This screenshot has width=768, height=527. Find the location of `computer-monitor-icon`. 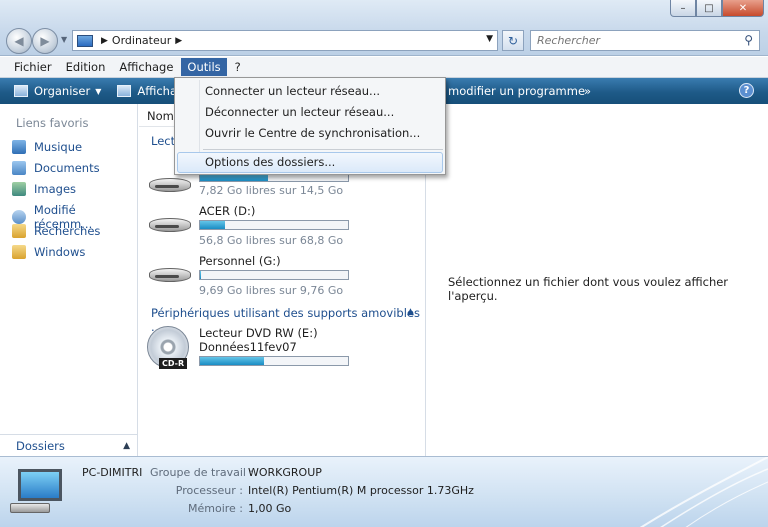

computer-monitor-icon is located at coordinates (37, 492).